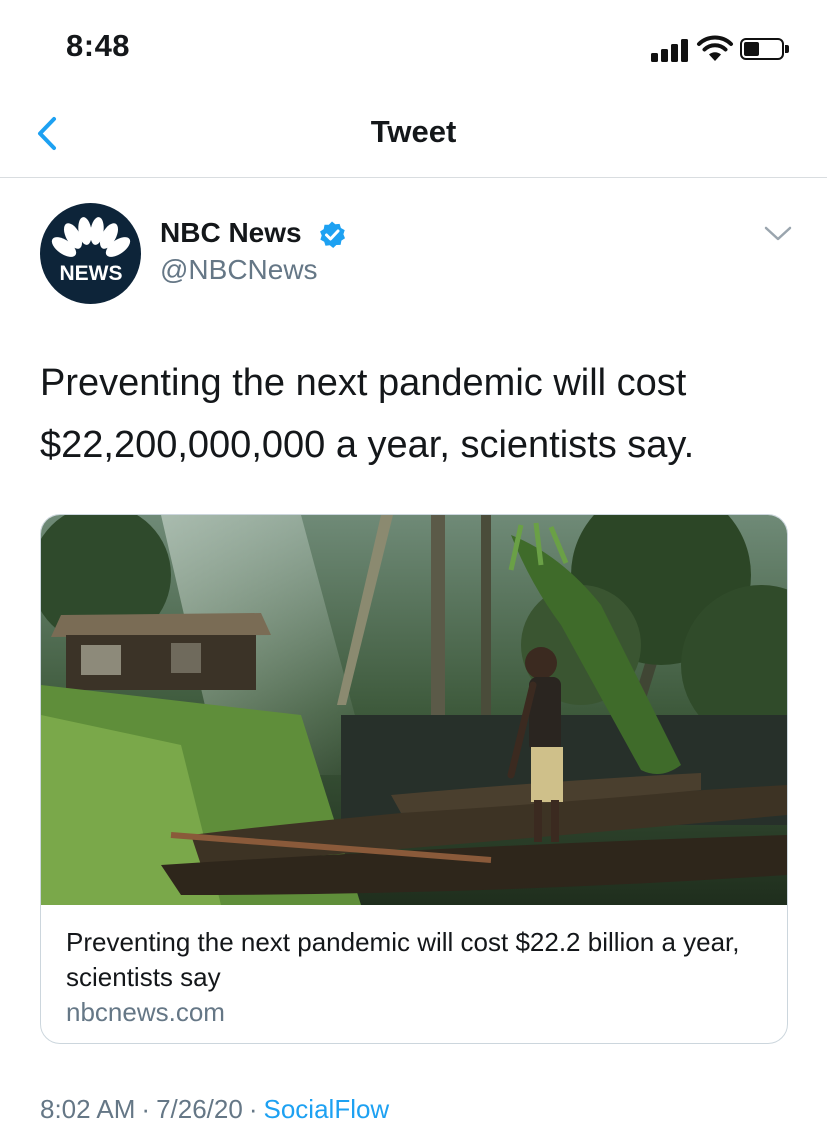  I want to click on navigation-bar: Tweet, so click(413, 139).